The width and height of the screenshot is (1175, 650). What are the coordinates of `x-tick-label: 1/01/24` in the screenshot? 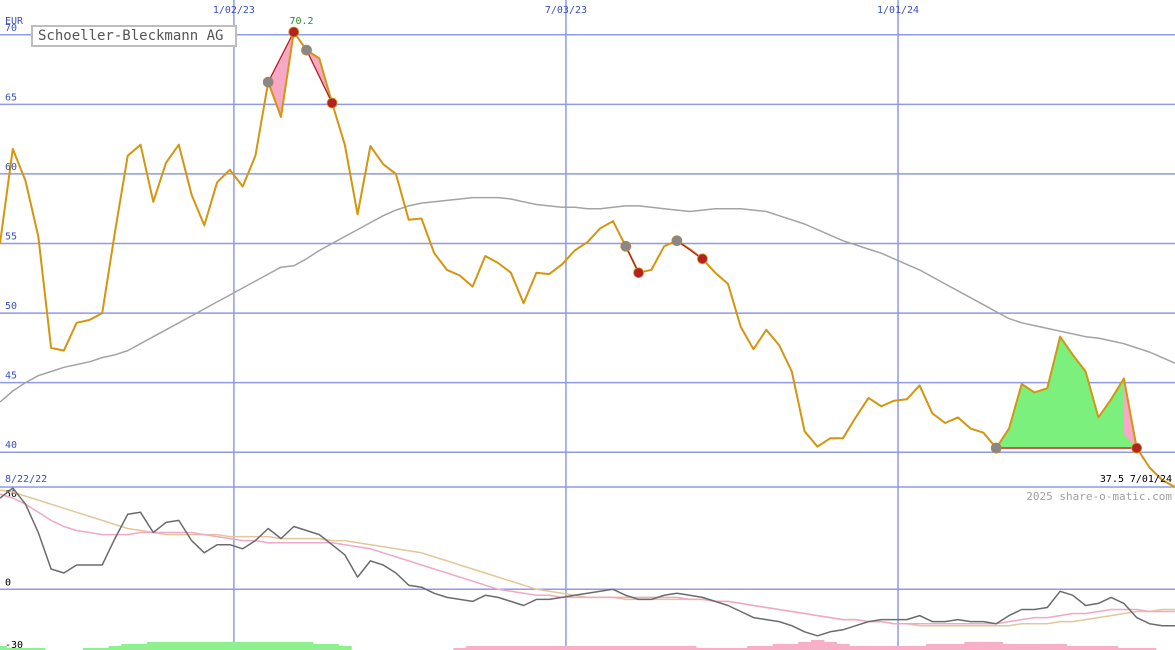 It's located at (898, 10).